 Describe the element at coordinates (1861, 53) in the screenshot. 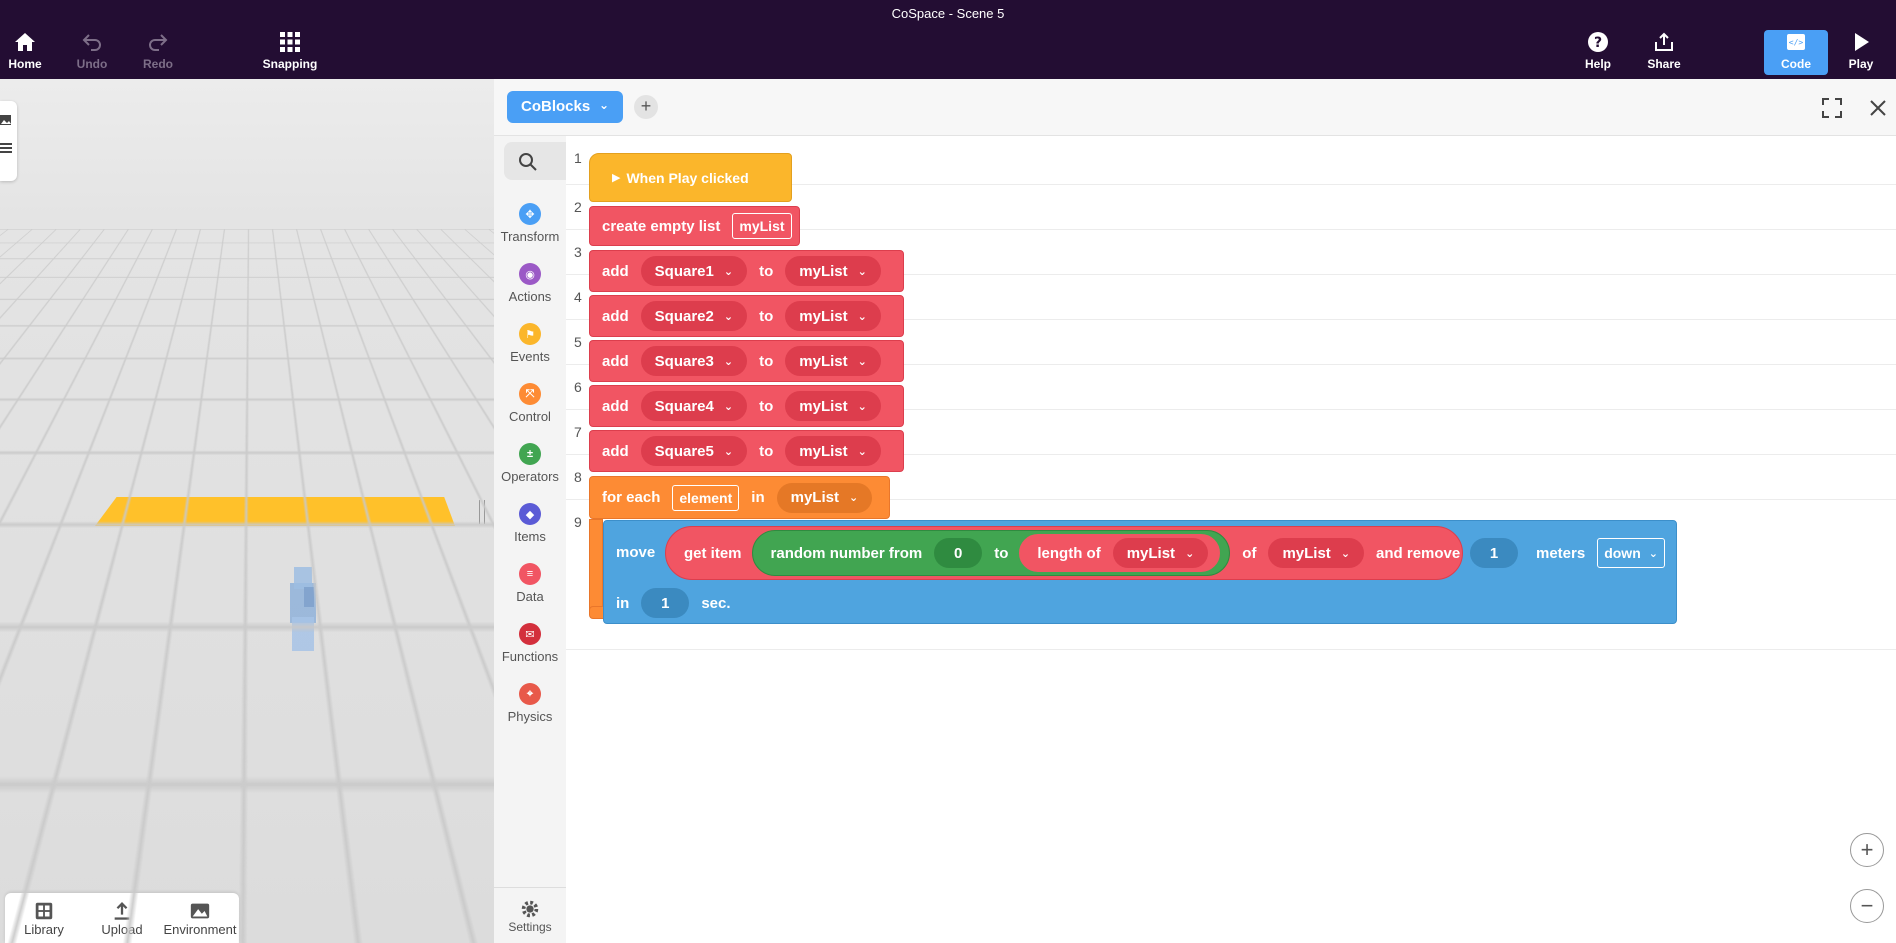

I see `play-button: Play` at that location.